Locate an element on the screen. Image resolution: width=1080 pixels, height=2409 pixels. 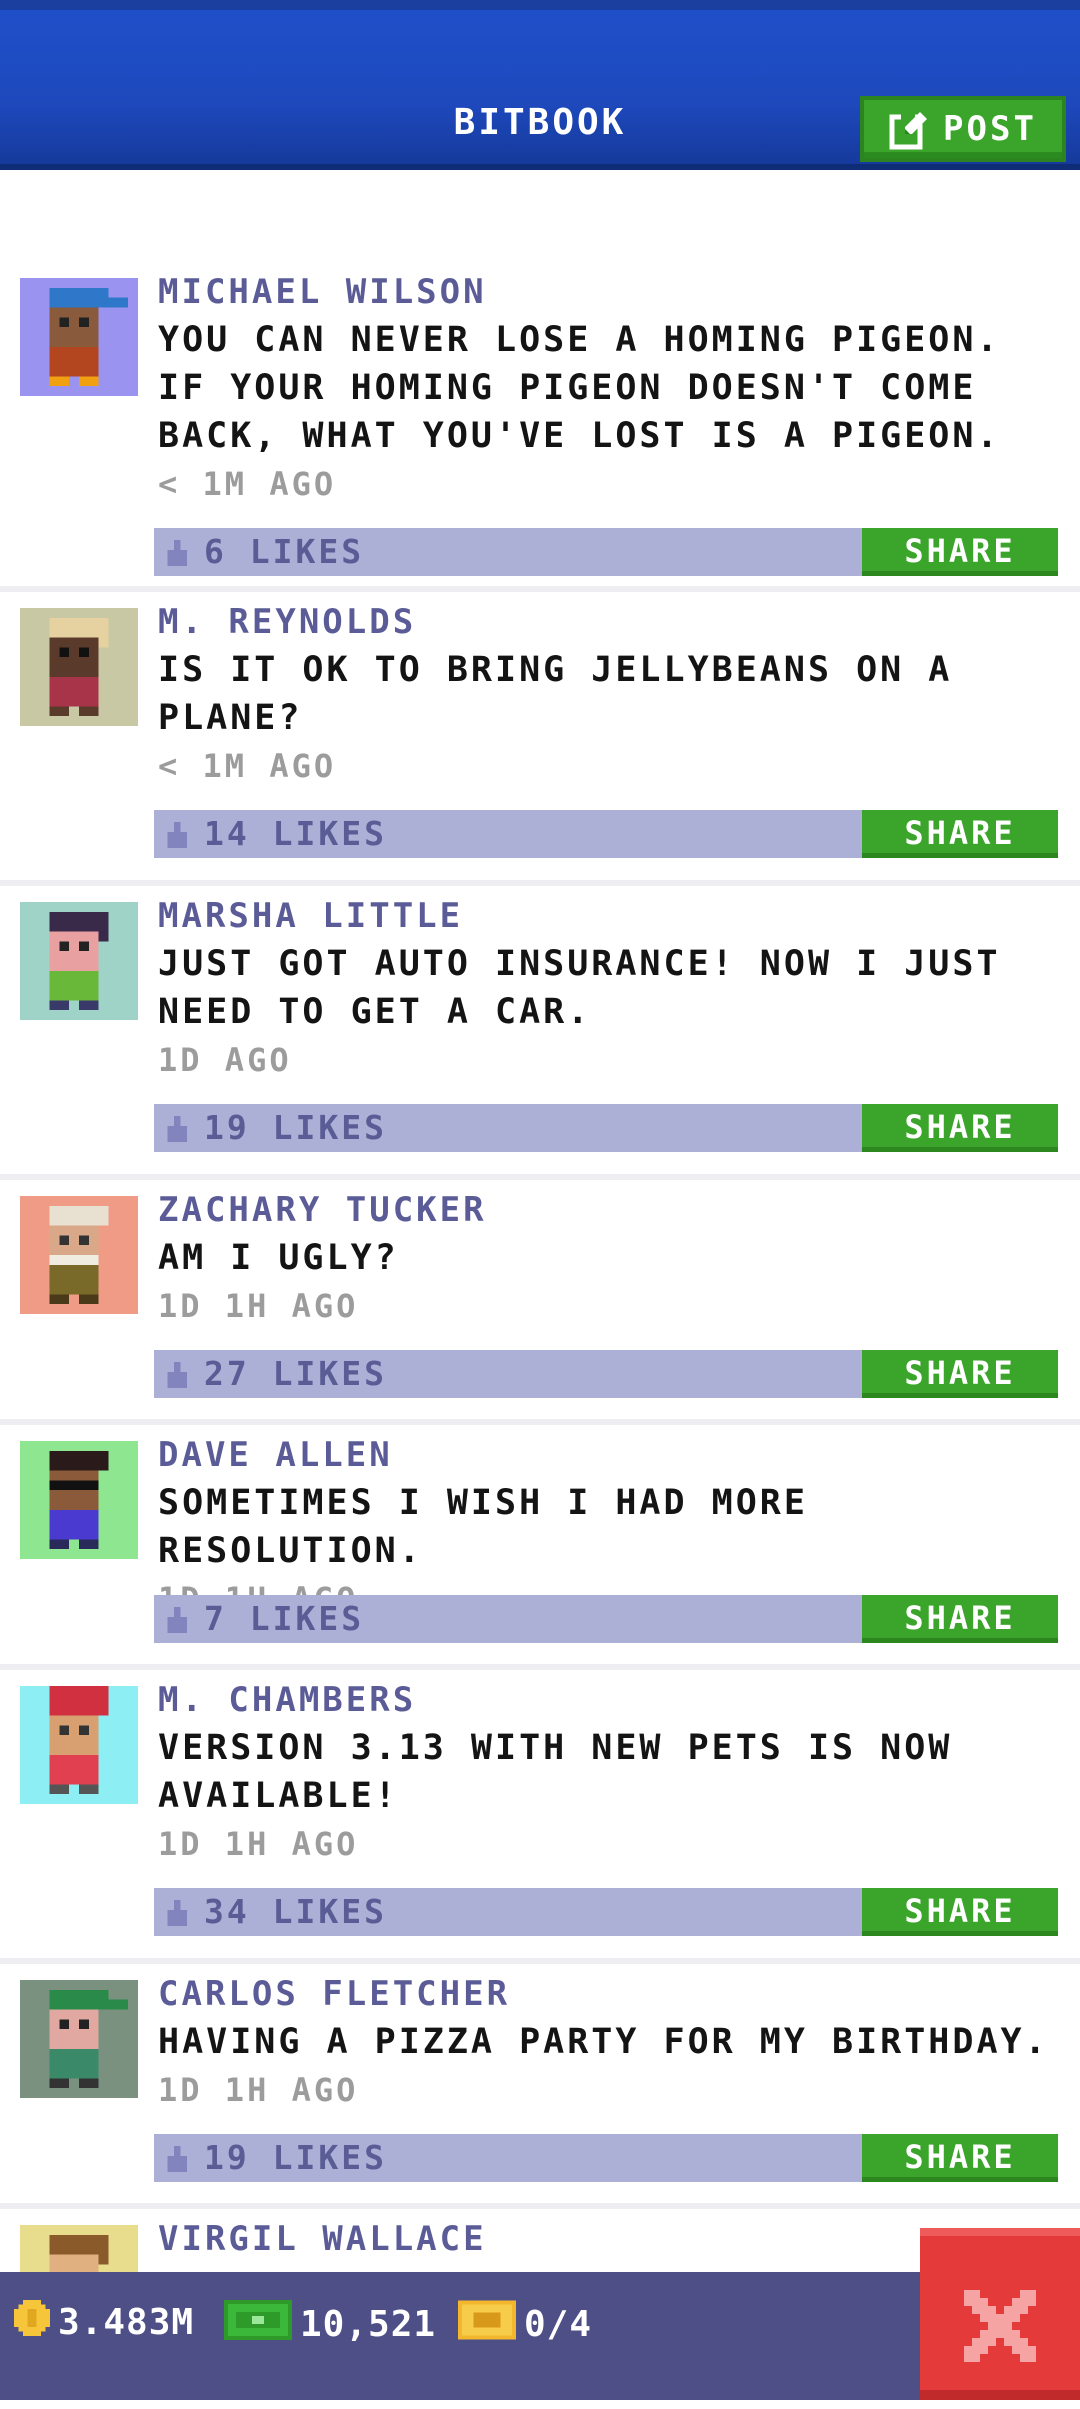
like-bar: 34 LIKES SHARE is located at coordinates (606, 1912).